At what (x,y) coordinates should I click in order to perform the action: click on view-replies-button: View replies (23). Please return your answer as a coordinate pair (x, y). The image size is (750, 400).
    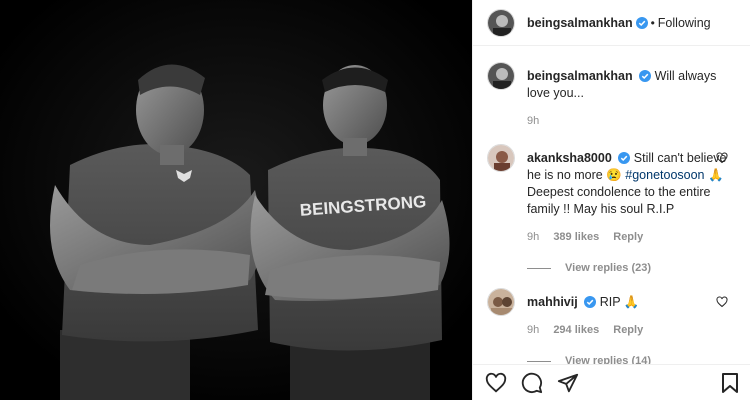
    Looking at the image, I should click on (631, 268).